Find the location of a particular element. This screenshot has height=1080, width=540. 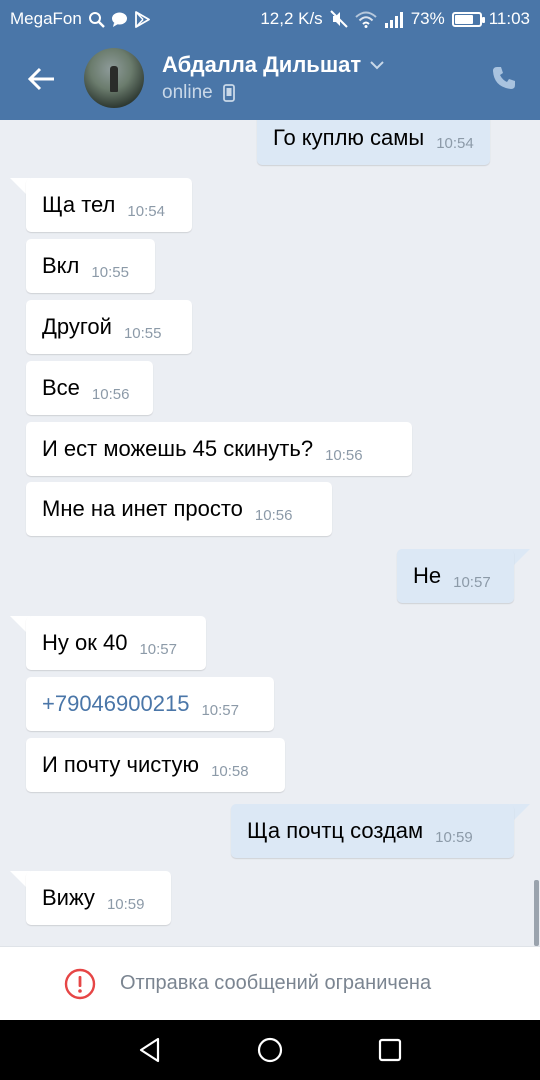

message-incoming: Другой 10:55 is located at coordinates (109, 327).